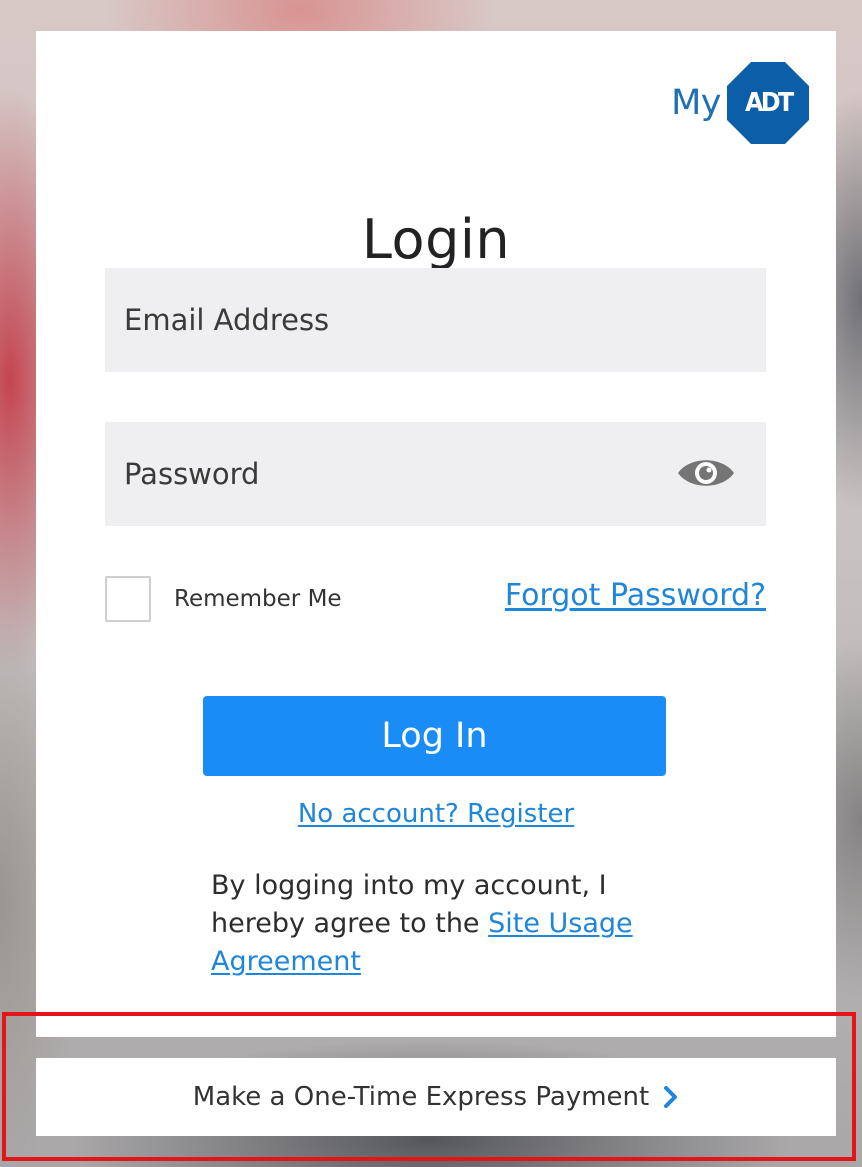 This screenshot has height=1167, width=862. I want to click on forgot-password-link: Forgot Password?, so click(635, 595).